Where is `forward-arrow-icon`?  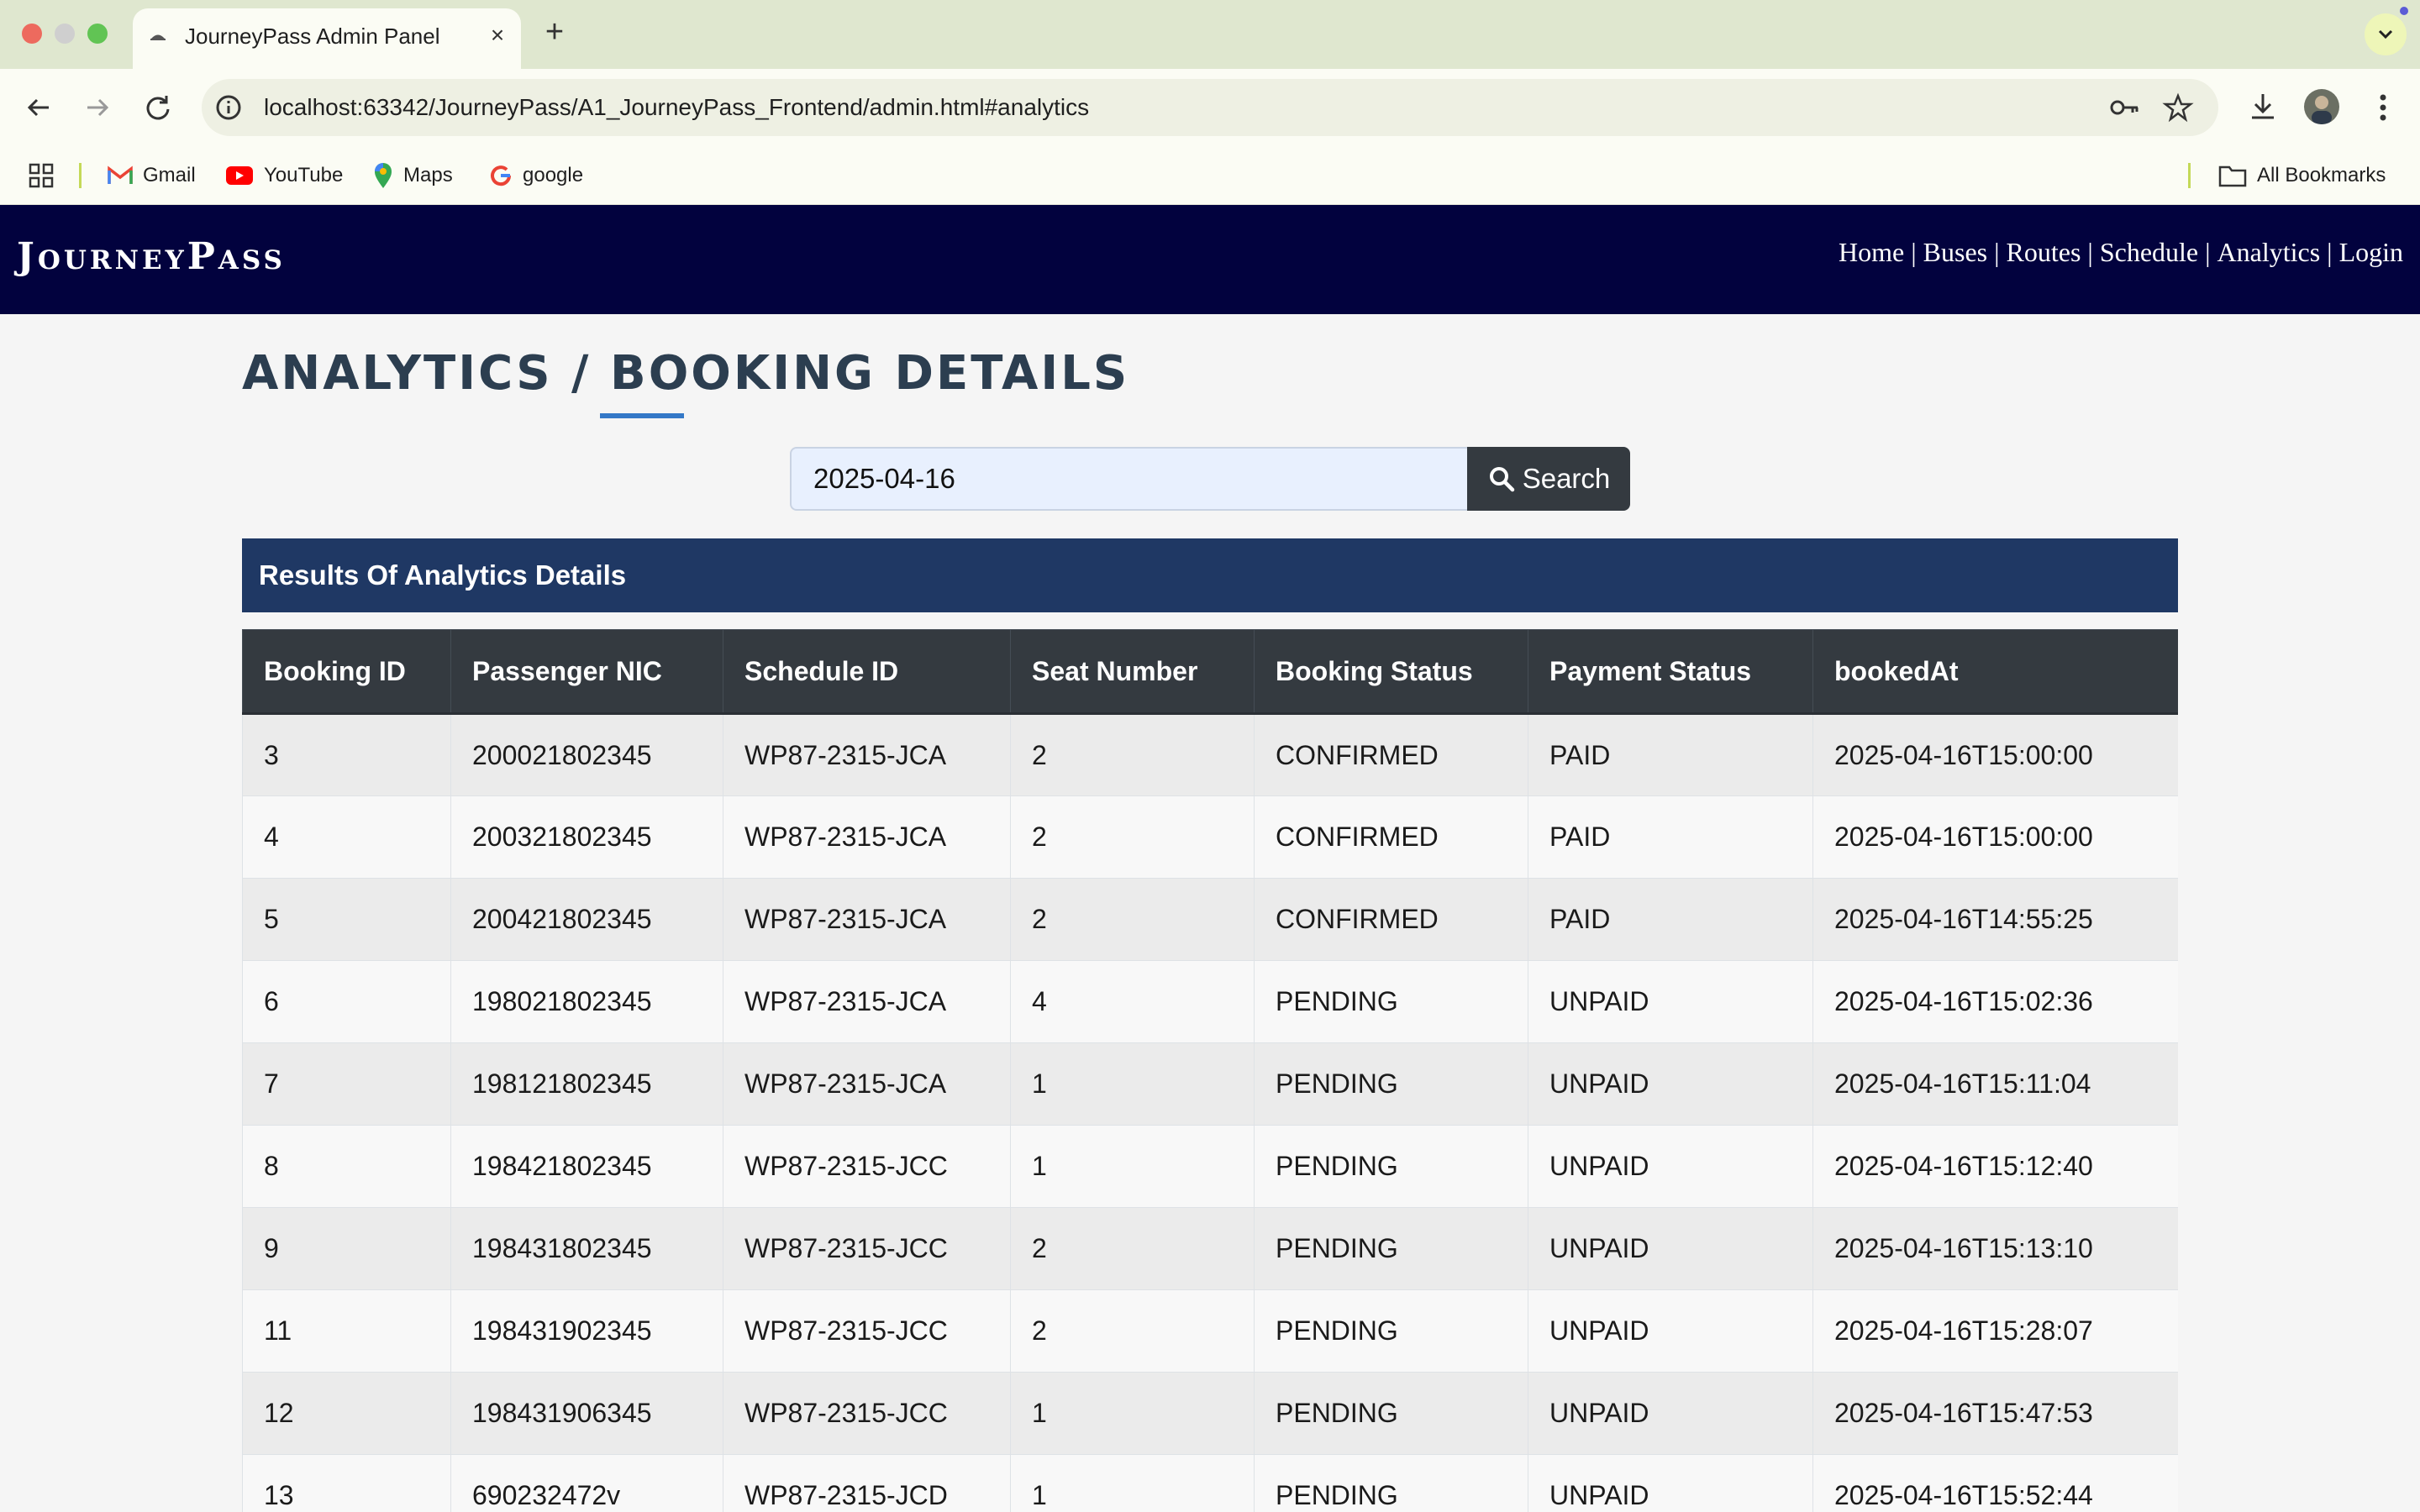
forward-arrow-icon is located at coordinates (97, 107).